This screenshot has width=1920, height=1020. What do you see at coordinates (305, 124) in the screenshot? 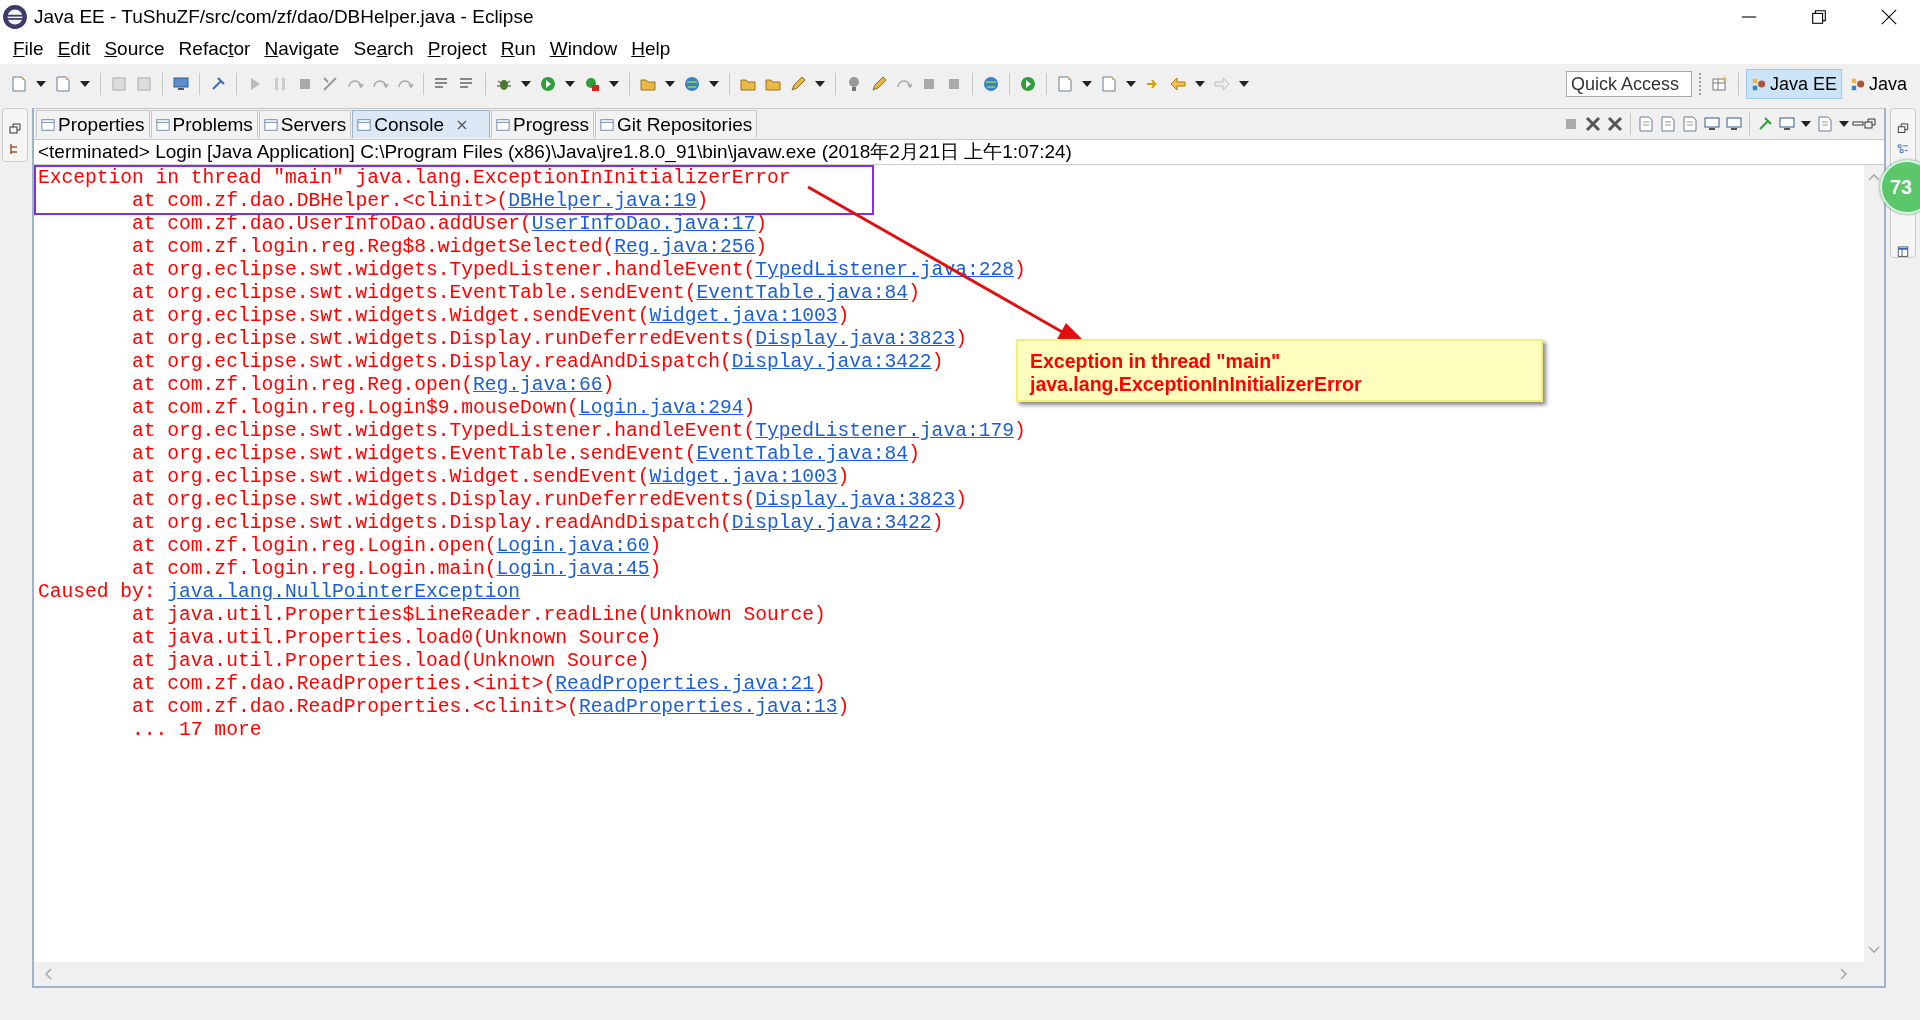
I see `view-tab: Servers` at bounding box center [305, 124].